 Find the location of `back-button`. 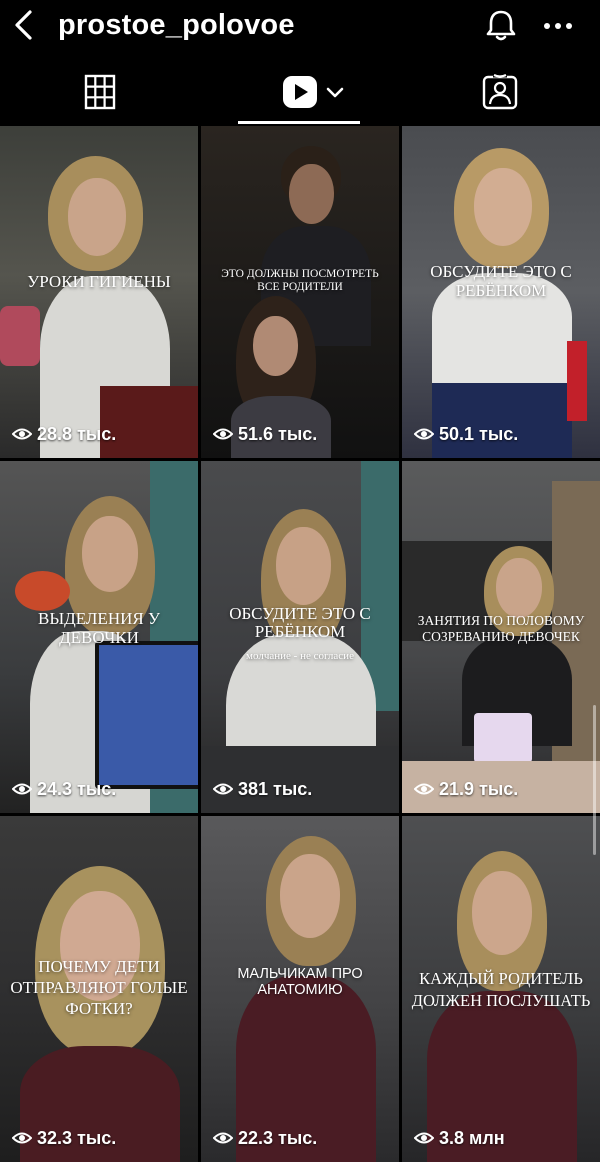

back-button is located at coordinates (25, 25).